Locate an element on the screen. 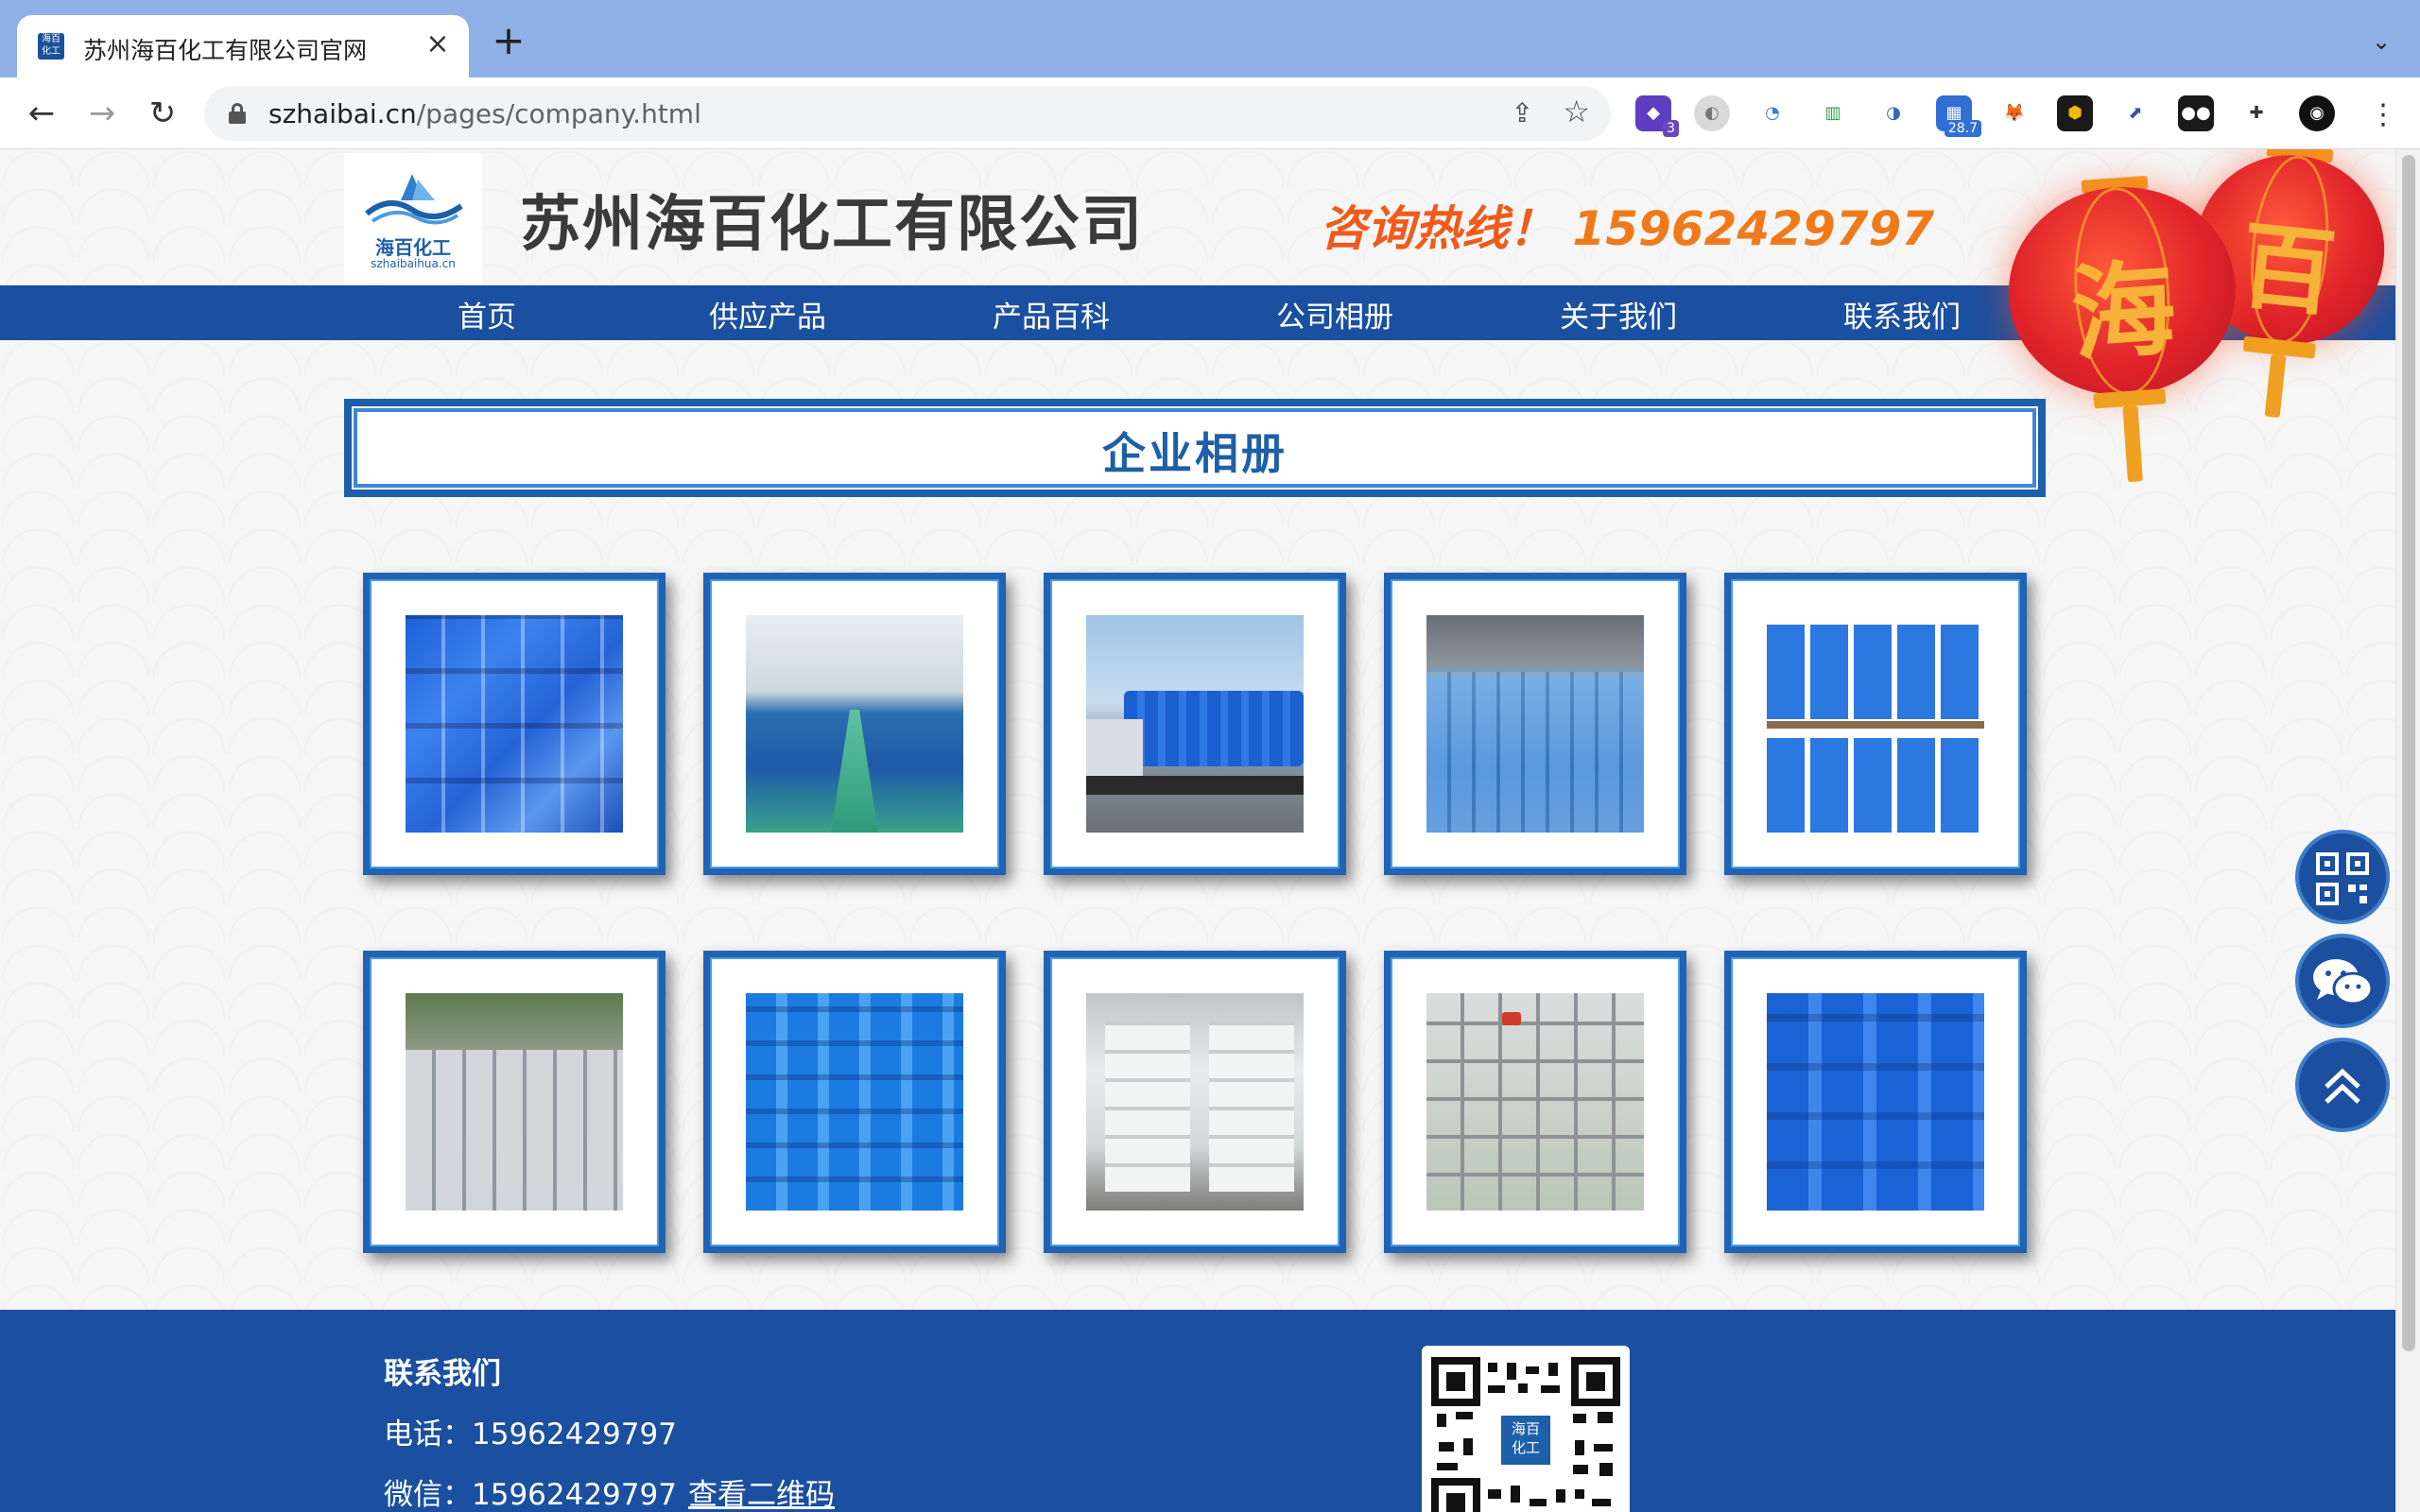 Image resolution: width=2420 pixels, height=1512 pixels. extension-glasses-icon: ●● is located at coordinates (2196, 113).